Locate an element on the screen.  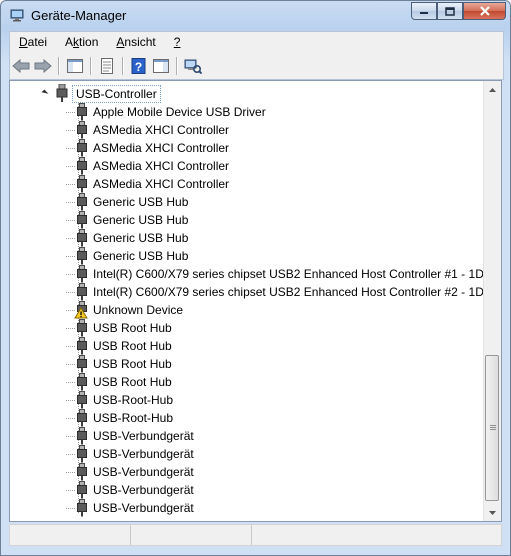
scroll-up-button is located at coordinates (492, 89).